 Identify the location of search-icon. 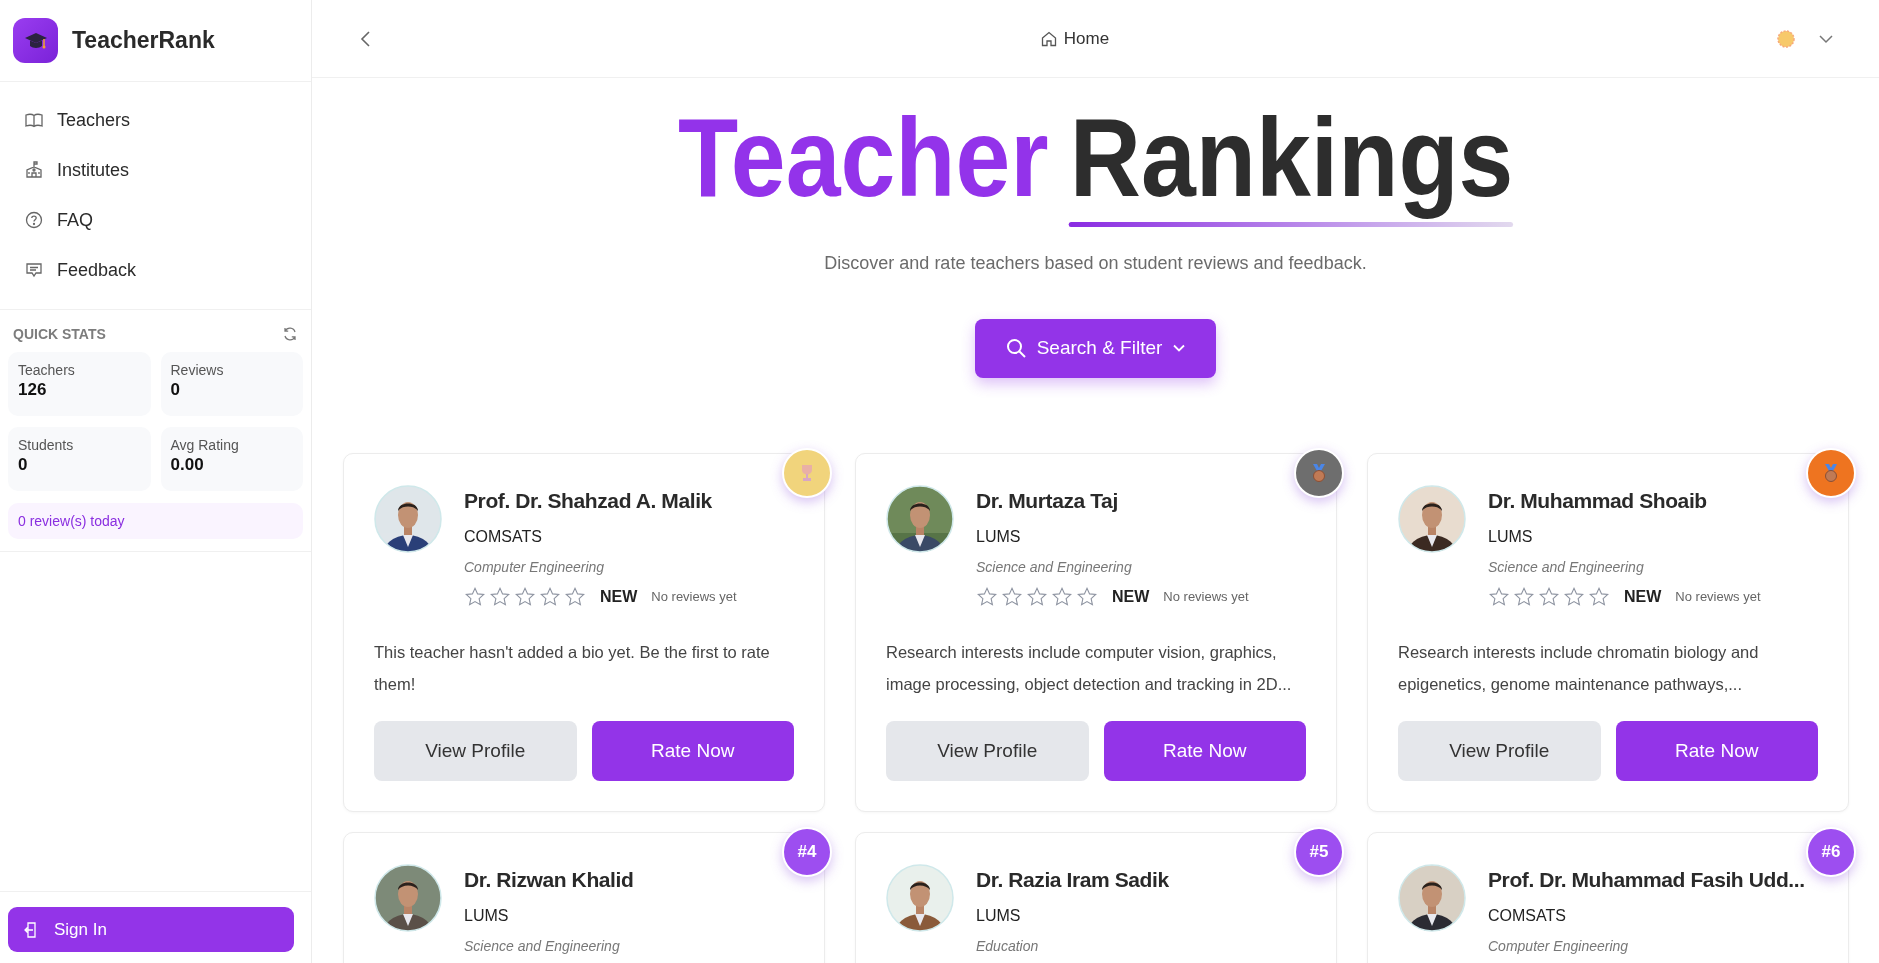
(1015, 348).